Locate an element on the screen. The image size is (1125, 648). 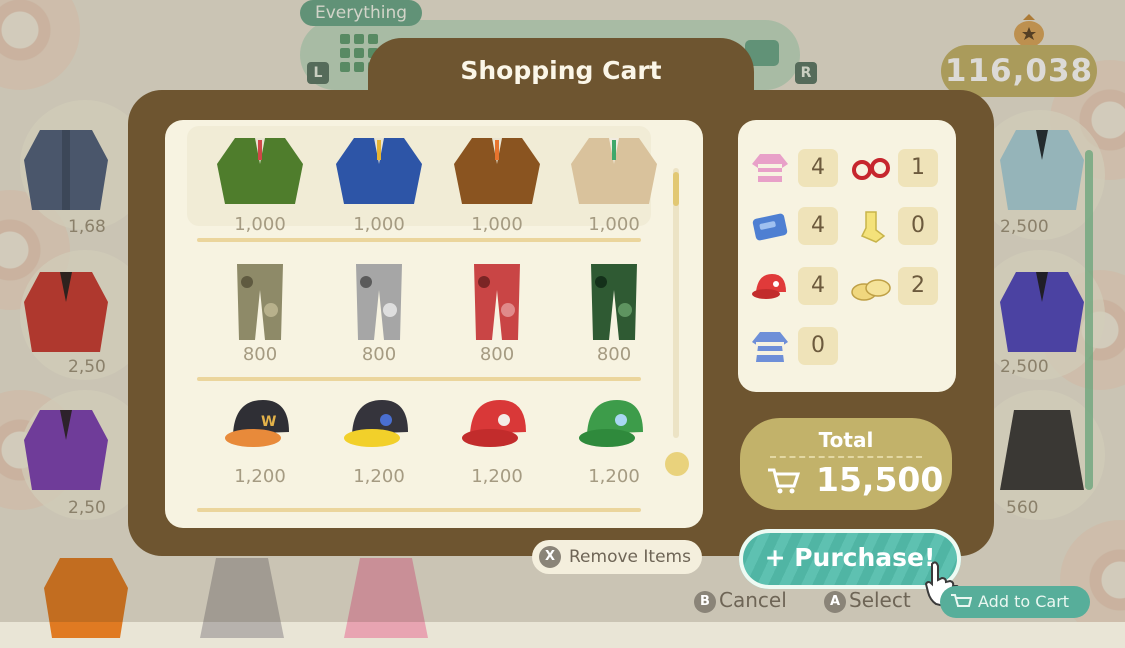
bottoms-icon is located at coordinates (770, 227).